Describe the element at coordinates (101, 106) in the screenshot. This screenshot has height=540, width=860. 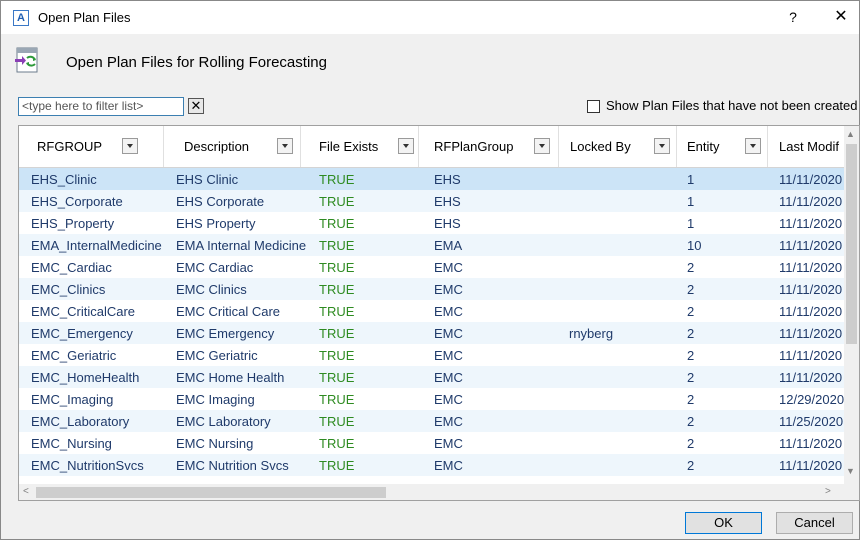
I see `filter-input: <type here to filter list>` at that location.